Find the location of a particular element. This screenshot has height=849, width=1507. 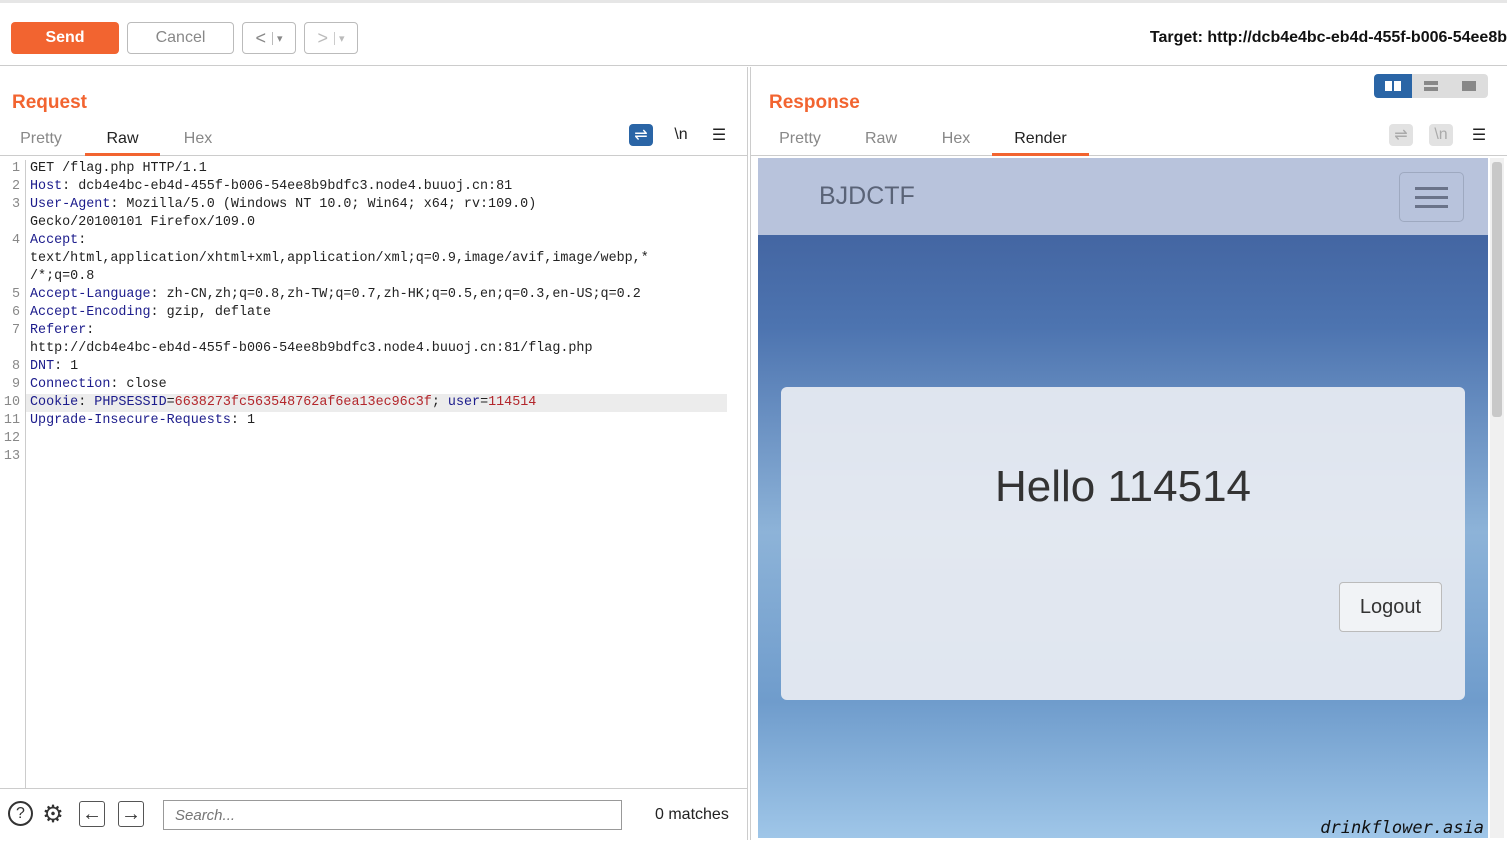

site-brand: BJDCTF is located at coordinates (867, 196).